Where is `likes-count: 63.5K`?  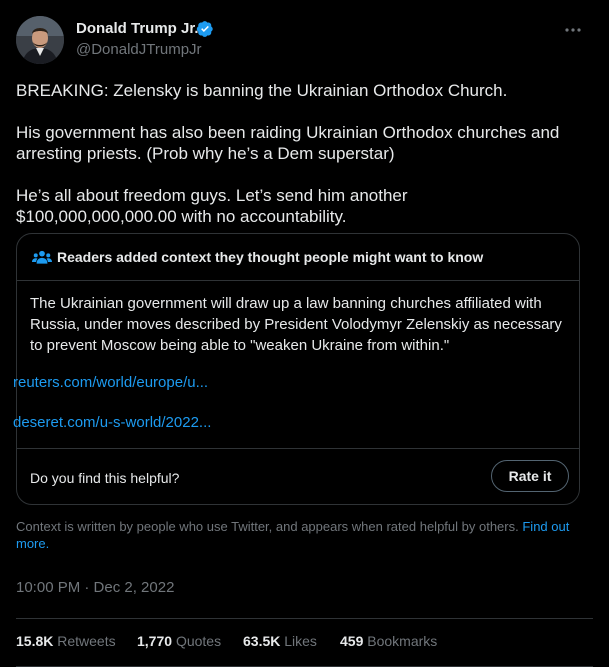 likes-count: 63.5K is located at coordinates (262, 641).